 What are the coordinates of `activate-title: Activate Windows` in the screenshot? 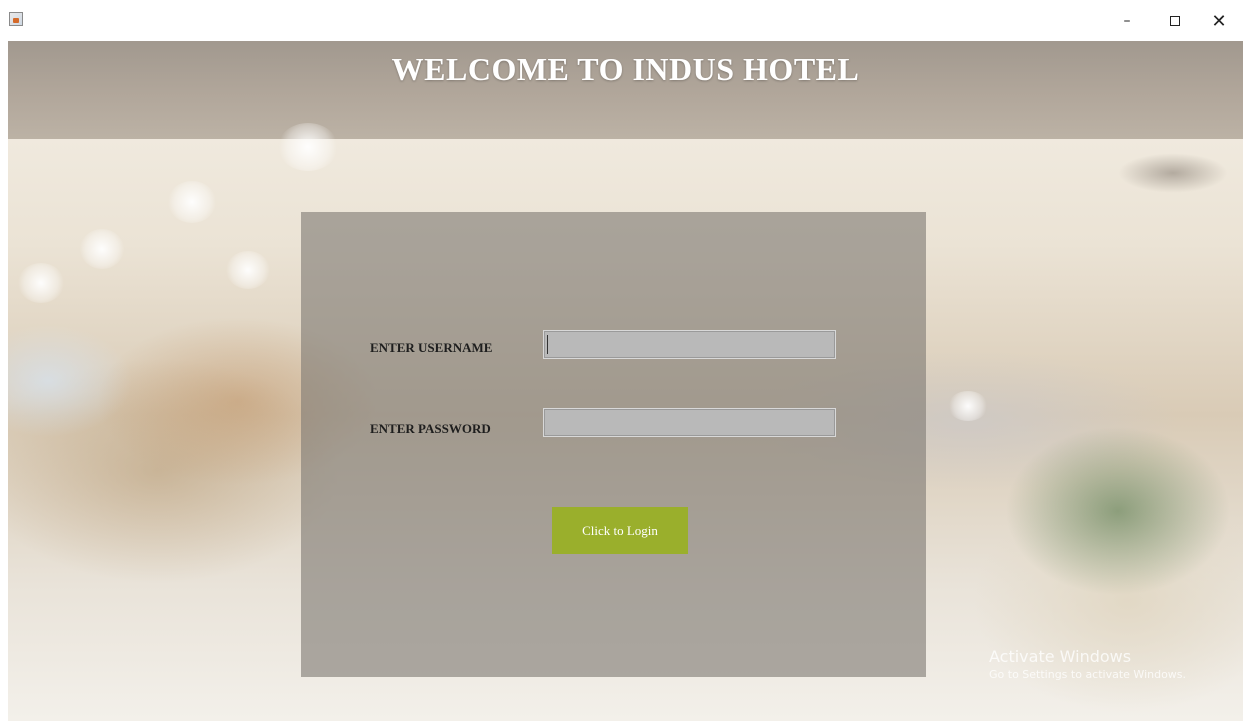 It's located at (1060, 656).